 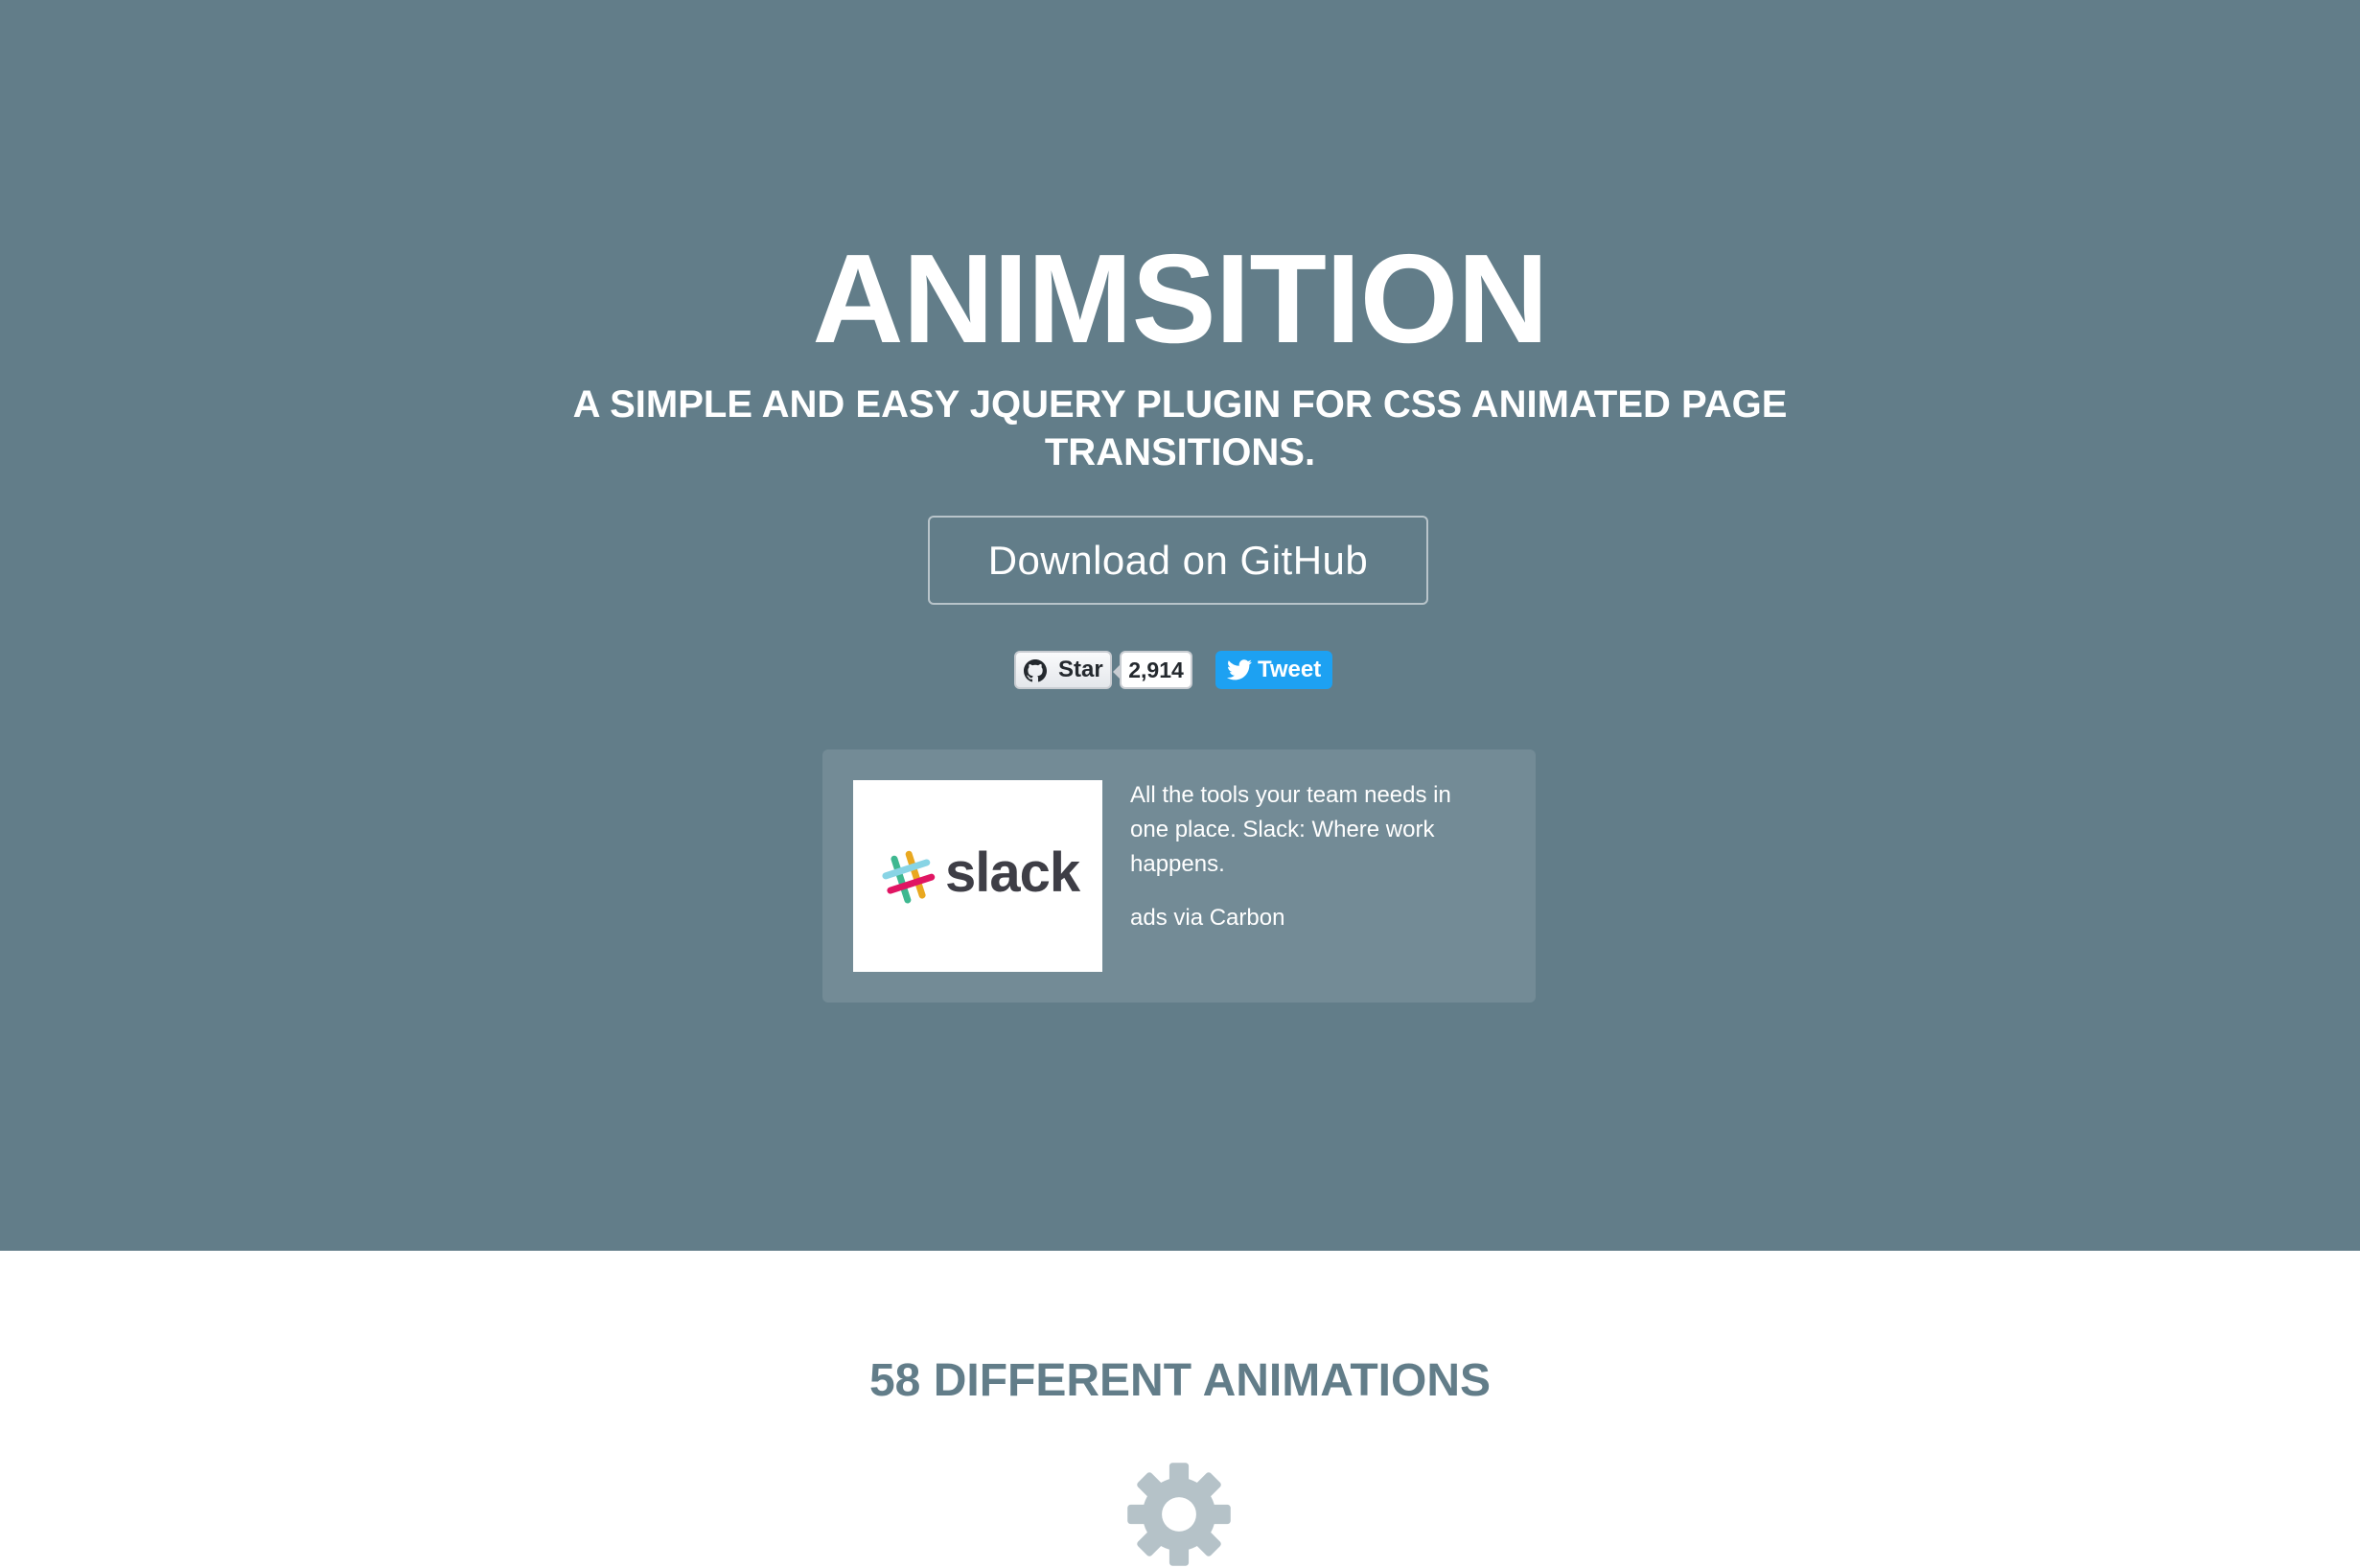 I want to click on gear-icon, so click(x=1179, y=1514).